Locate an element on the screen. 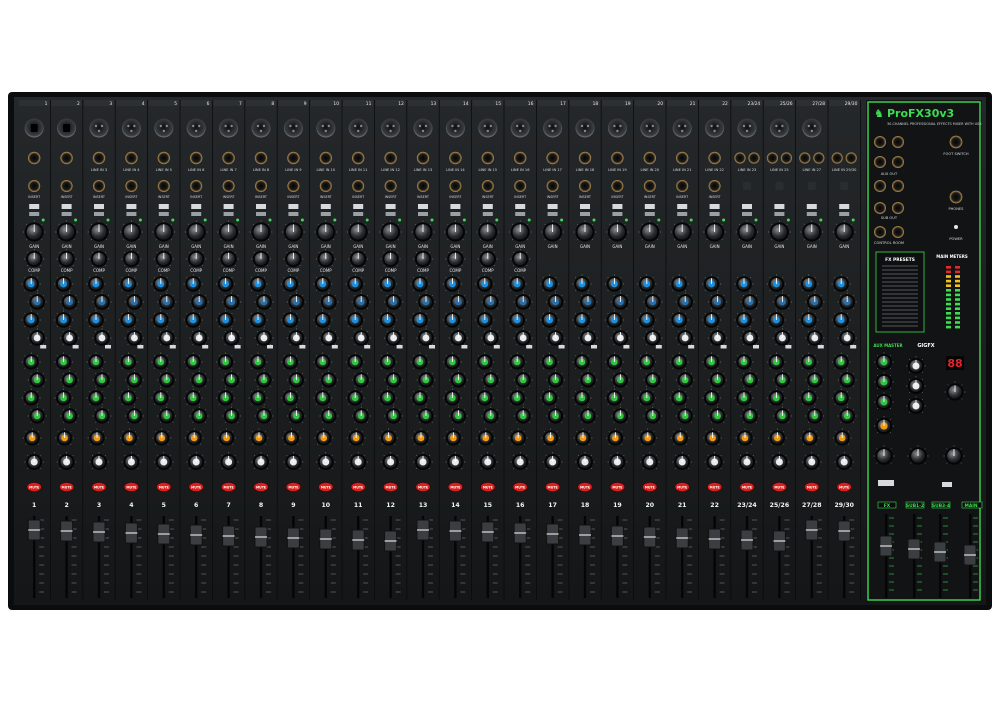 Image resolution: width=1000 pixels, height=704 pixels. break-button is located at coordinates (947, 484).